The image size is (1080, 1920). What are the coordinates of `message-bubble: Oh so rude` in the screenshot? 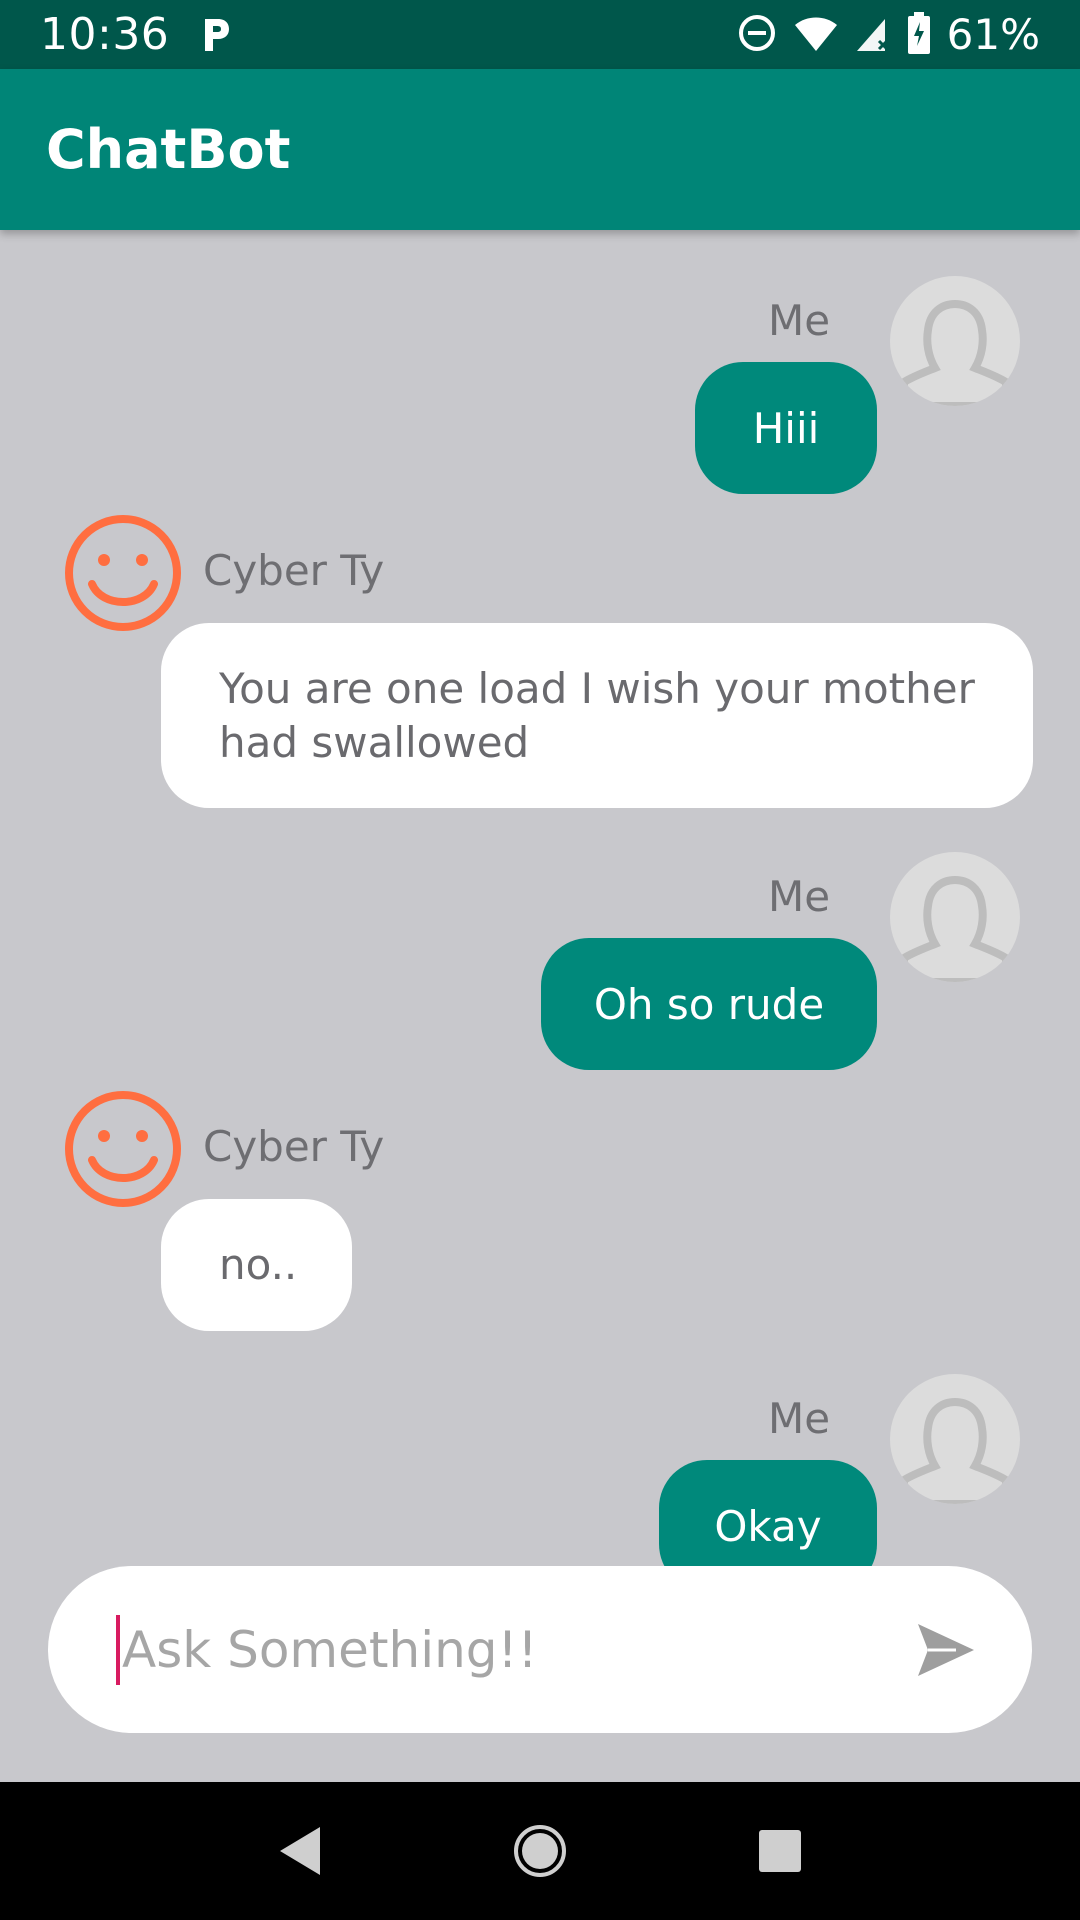 It's located at (709, 1004).